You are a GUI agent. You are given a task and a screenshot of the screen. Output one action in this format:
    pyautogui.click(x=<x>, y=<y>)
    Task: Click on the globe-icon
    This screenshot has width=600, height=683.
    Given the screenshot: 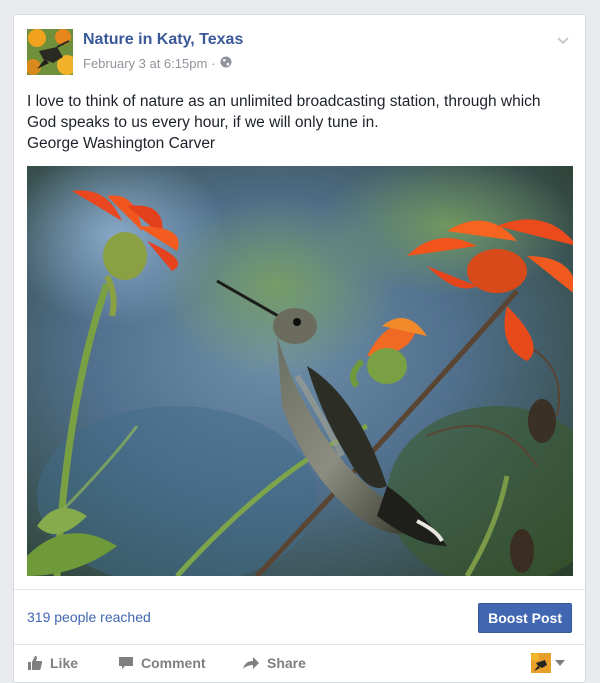 What is the action you would take?
    pyautogui.click(x=226, y=63)
    